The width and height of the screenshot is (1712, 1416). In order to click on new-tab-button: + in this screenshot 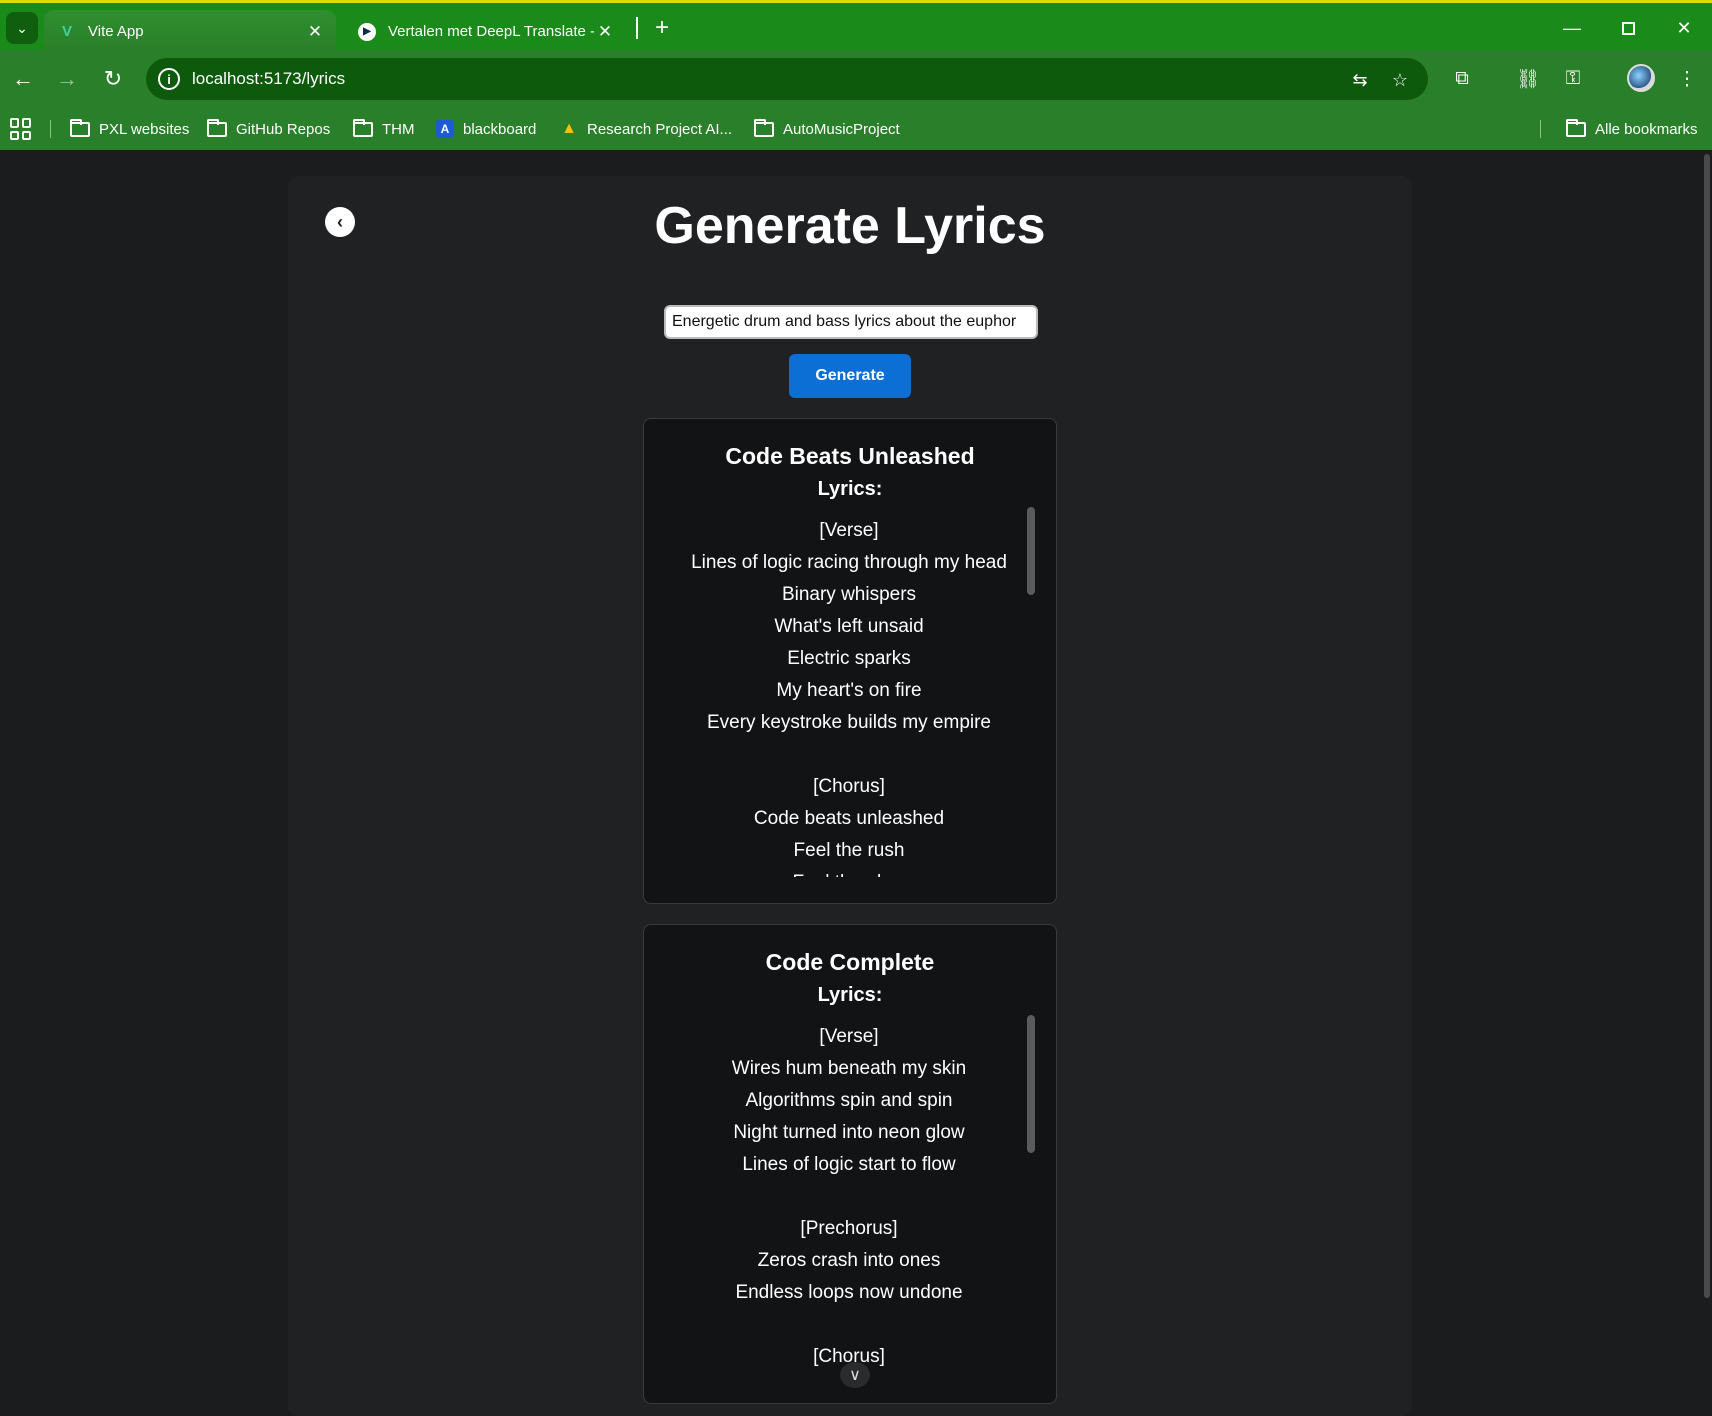, I will do `click(662, 28)`.